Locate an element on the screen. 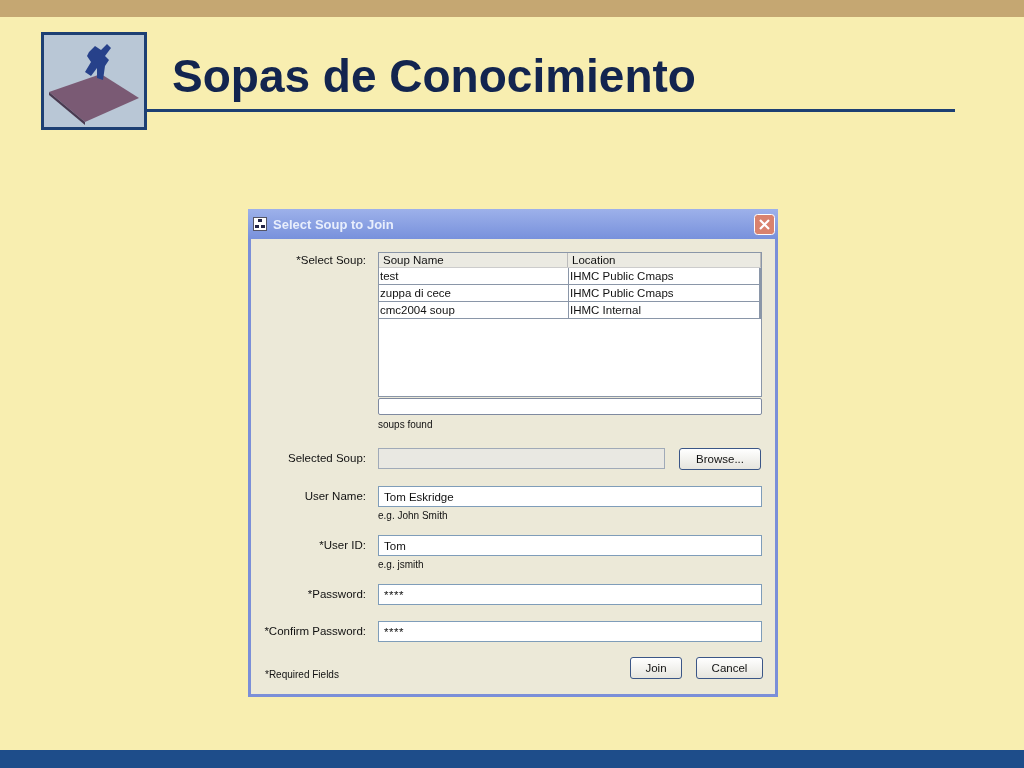  table-row: test IHMC Public Cmaps is located at coordinates (570, 276).